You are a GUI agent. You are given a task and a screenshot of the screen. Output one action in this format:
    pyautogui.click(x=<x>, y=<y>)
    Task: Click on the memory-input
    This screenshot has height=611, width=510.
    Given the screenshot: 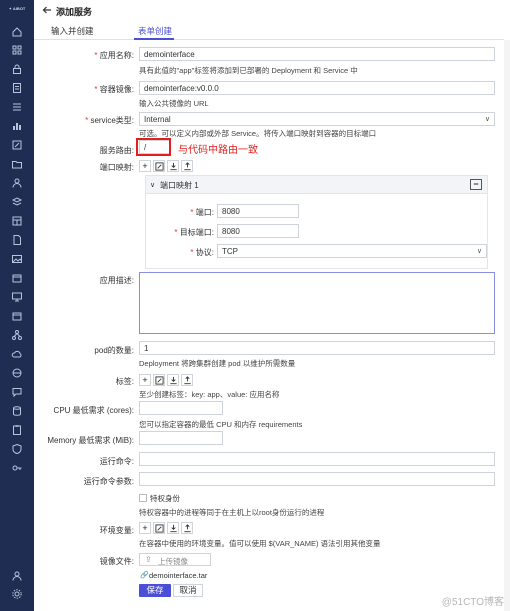 What is the action you would take?
    pyautogui.click(x=181, y=438)
    